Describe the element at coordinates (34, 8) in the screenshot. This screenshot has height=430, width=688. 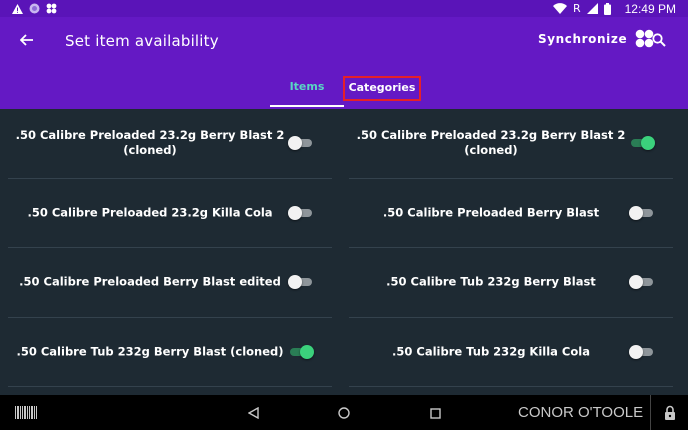
I see `circle-app-icon` at that location.